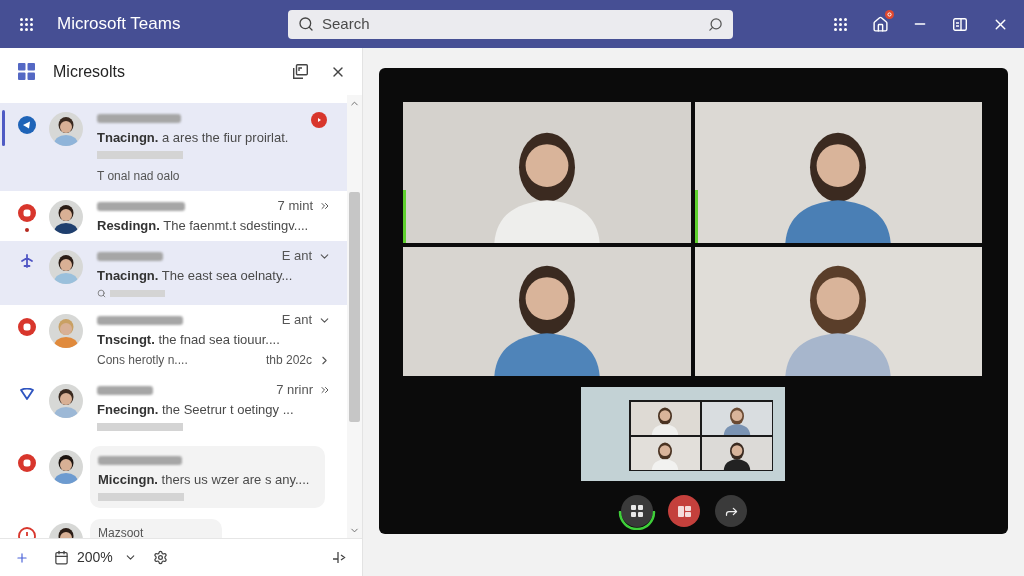  I want to click on forward-button, so click(731, 511).